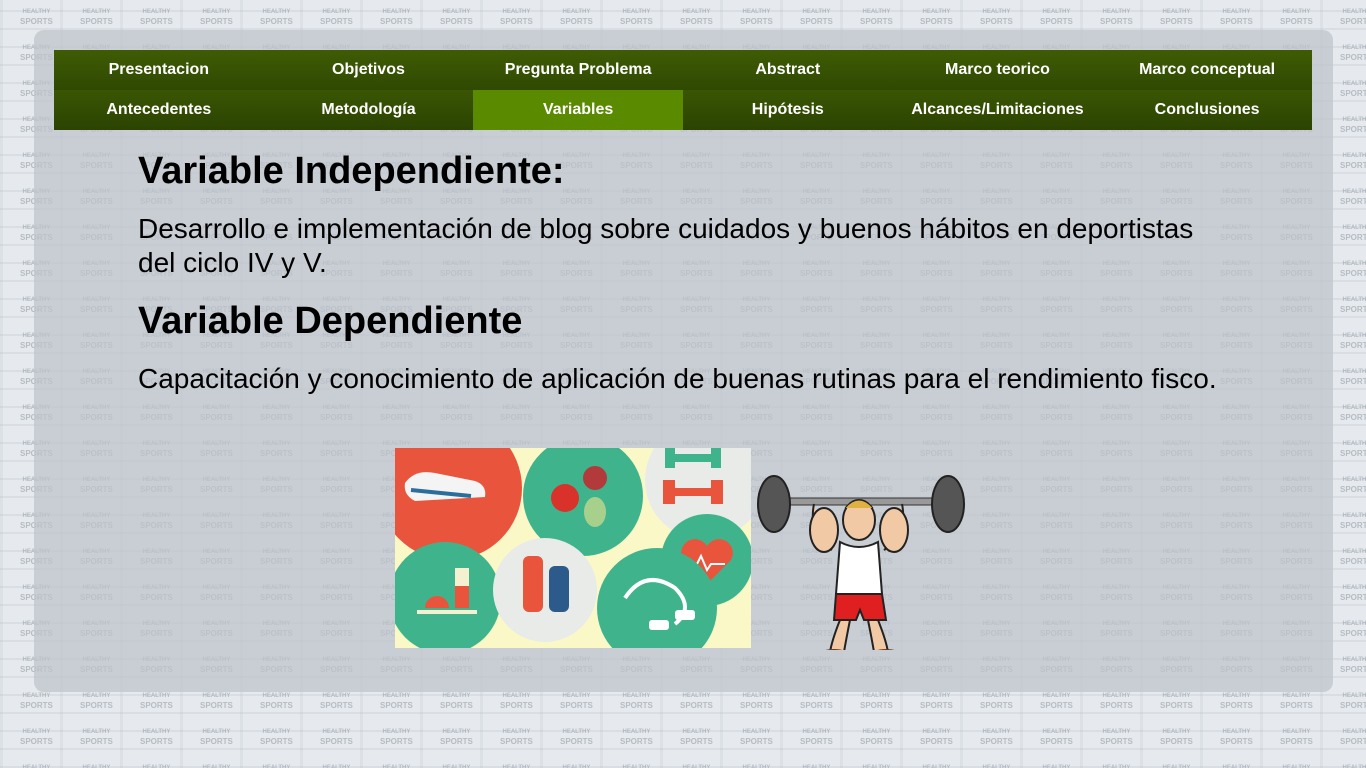 The height and width of the screenshot is (768, 1366). What do you see at coordinates (159, 70) in the screenshot?
I see `nav-item-presentacion: Presentacion` at bounding box center [159, 70].